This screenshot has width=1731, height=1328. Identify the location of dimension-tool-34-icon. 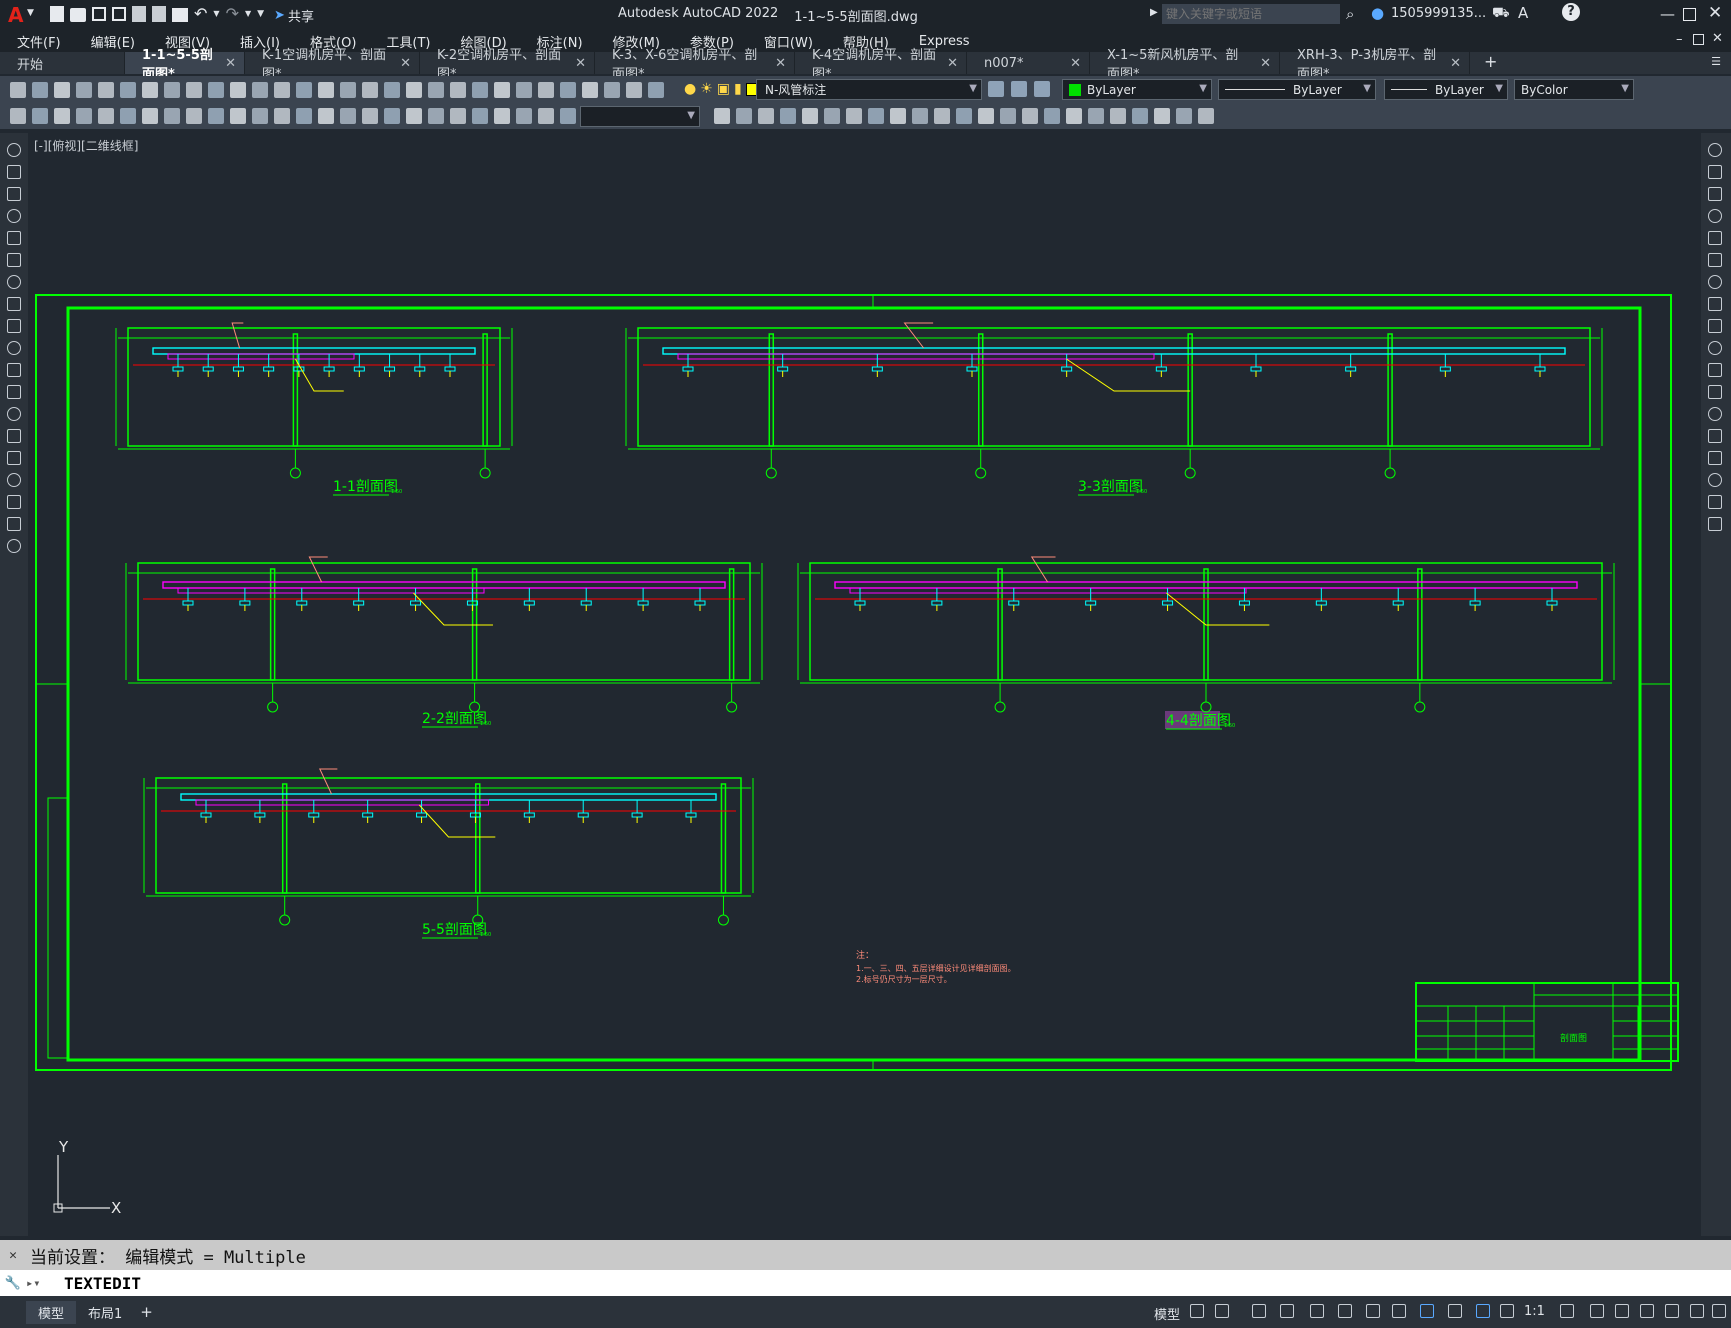
(876, 116).